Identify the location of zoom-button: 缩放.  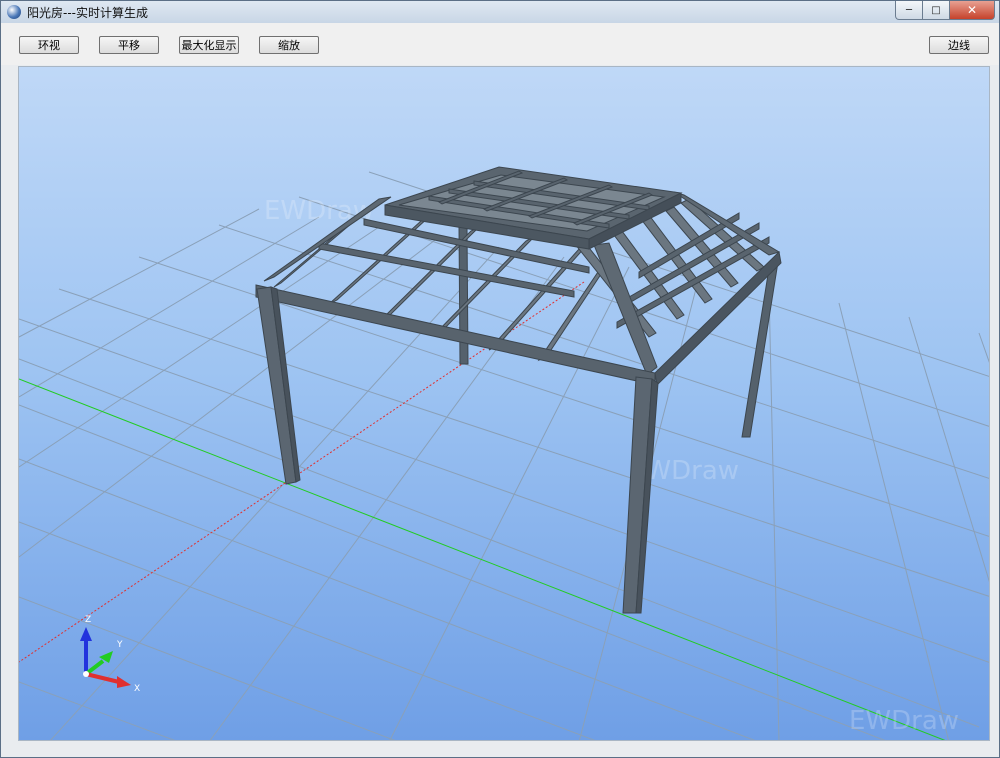
(289, 45).